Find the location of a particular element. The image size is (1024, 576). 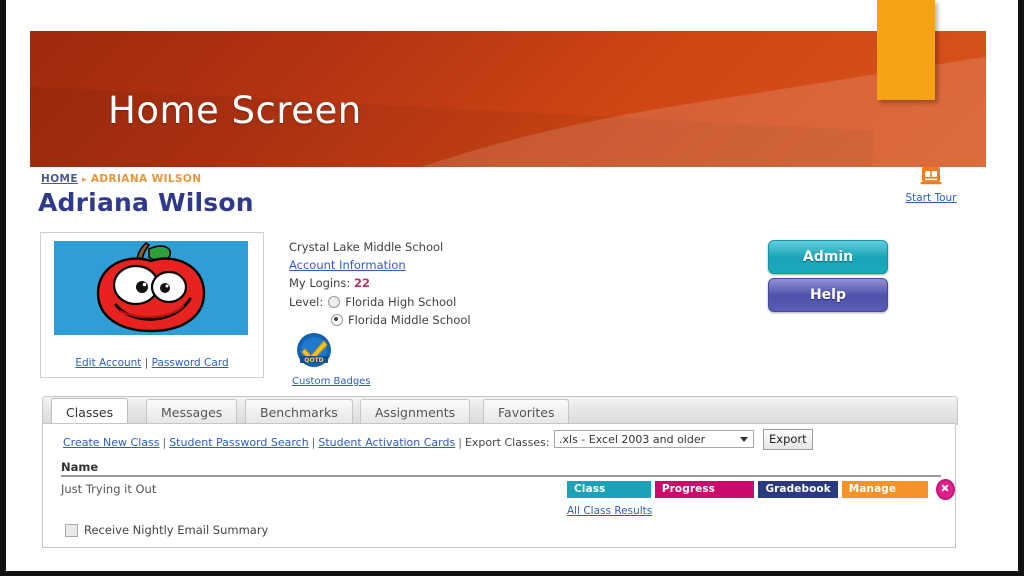

delete-circle-icon is located at coordinates (945, 489).